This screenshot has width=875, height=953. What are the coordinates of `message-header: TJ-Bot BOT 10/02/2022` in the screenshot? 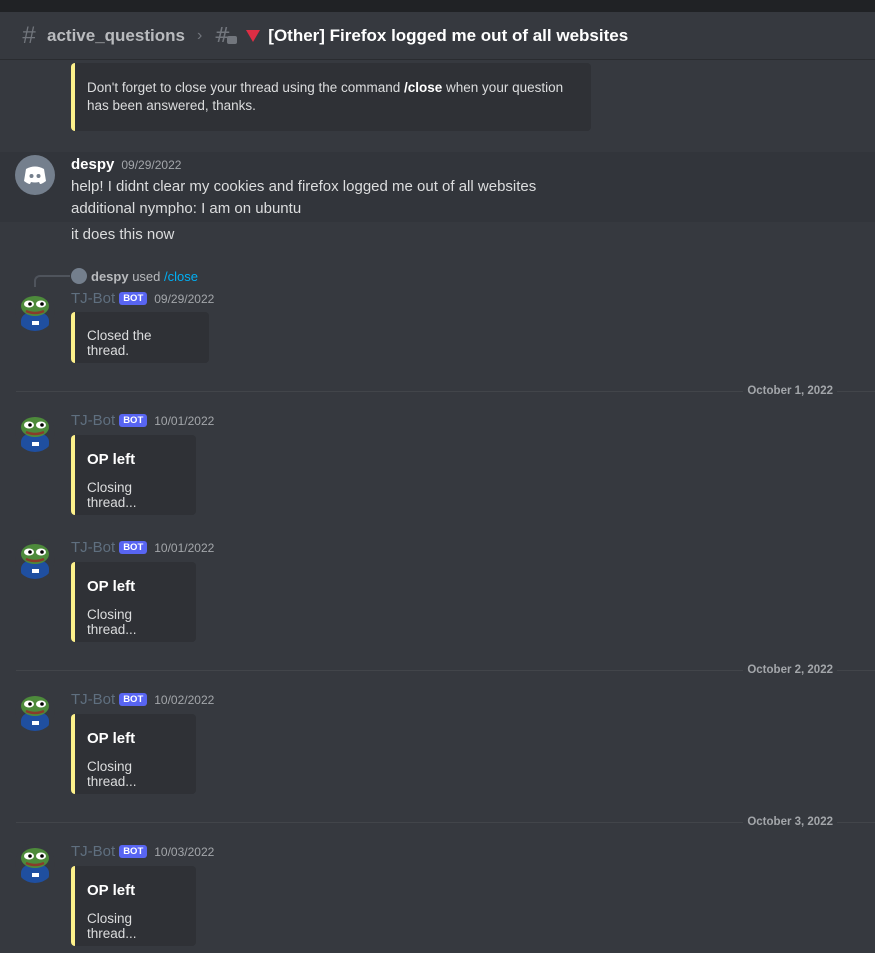 It's located at (142, 700).